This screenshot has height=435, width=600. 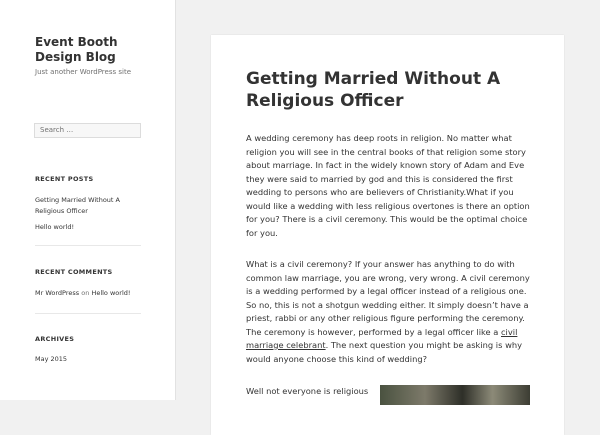 What do you see at coordinates (57, 293) in the screenshot?
I see `comment-author-link: Mr WordPress` at bounding box center [57, 293].